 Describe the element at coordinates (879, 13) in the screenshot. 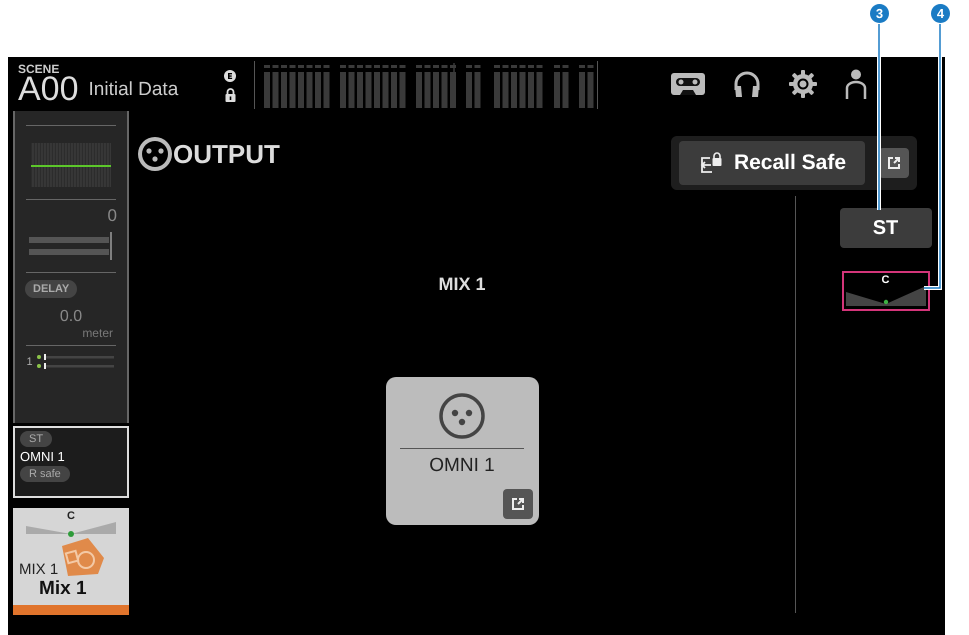

I see `callout-number: 3` at that location.